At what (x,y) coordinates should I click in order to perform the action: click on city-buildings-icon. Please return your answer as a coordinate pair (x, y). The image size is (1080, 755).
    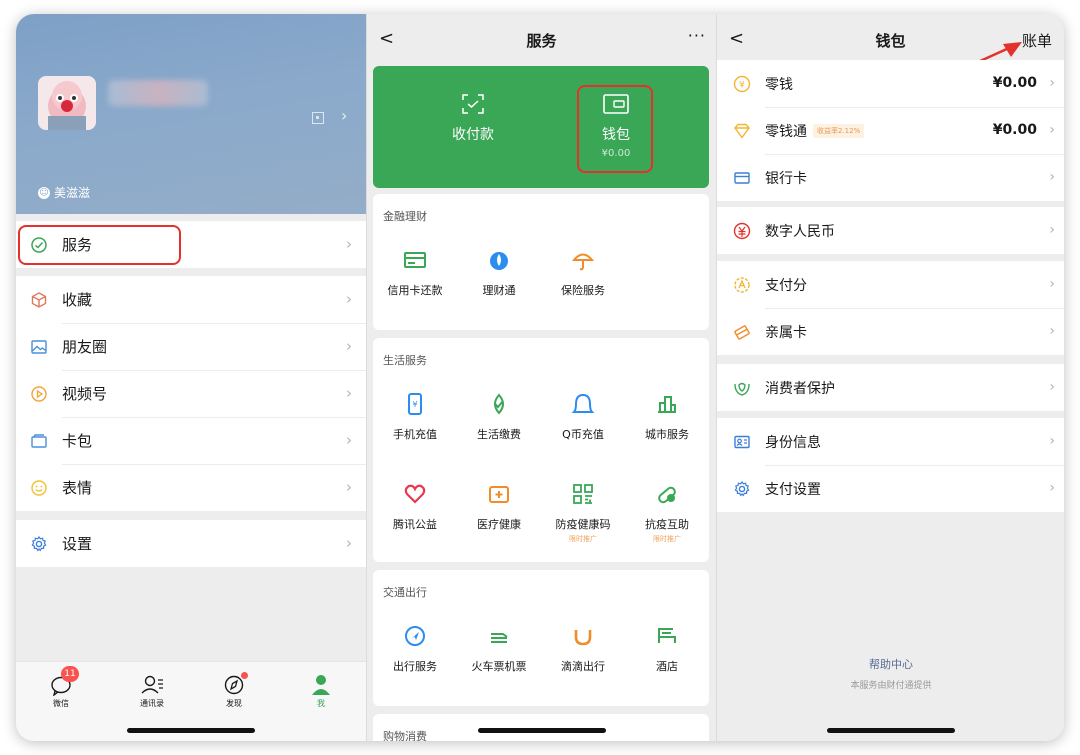
    Looking at the image, I should click on (667, 404).